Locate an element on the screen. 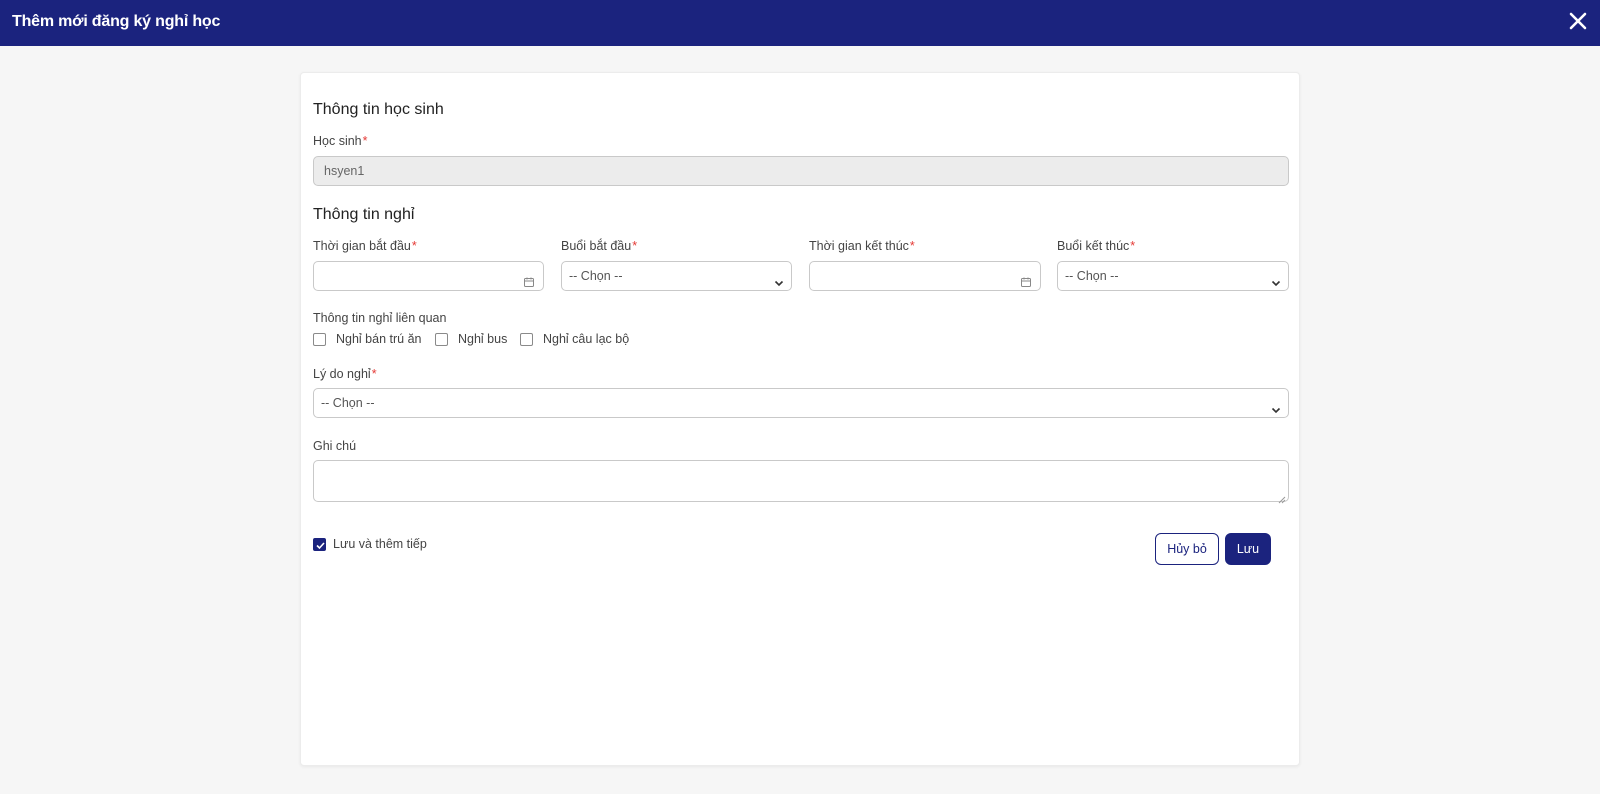 This screenshot has height=794, width=1600. start-time-label: Thời gian bắt đầu* is located at coordinates (365, 246).